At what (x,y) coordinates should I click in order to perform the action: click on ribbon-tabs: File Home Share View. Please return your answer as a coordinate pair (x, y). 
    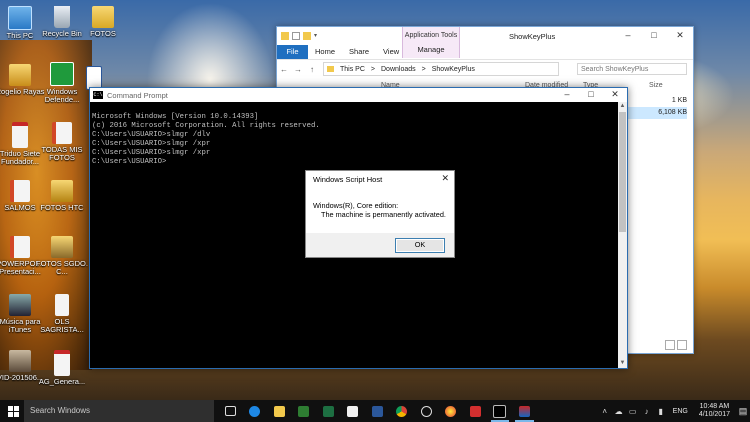
    Looking at the image, I should click on (485, 52).